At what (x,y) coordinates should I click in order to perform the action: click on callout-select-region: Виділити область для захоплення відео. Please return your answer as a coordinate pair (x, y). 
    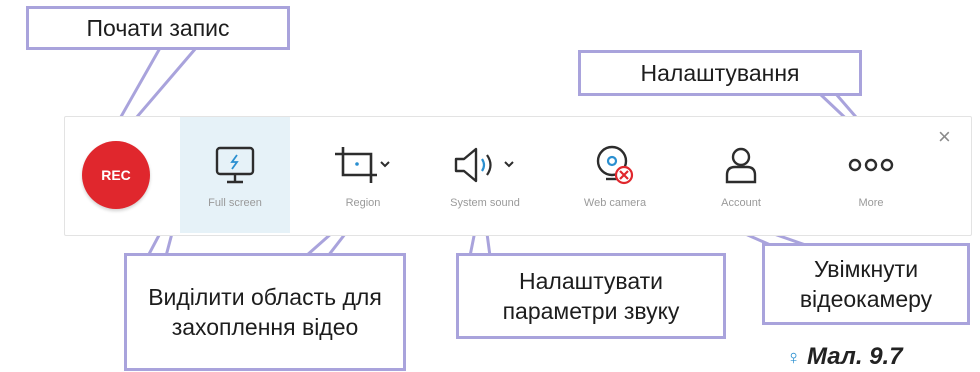
    Looking at the image, I should click on (265, 312).